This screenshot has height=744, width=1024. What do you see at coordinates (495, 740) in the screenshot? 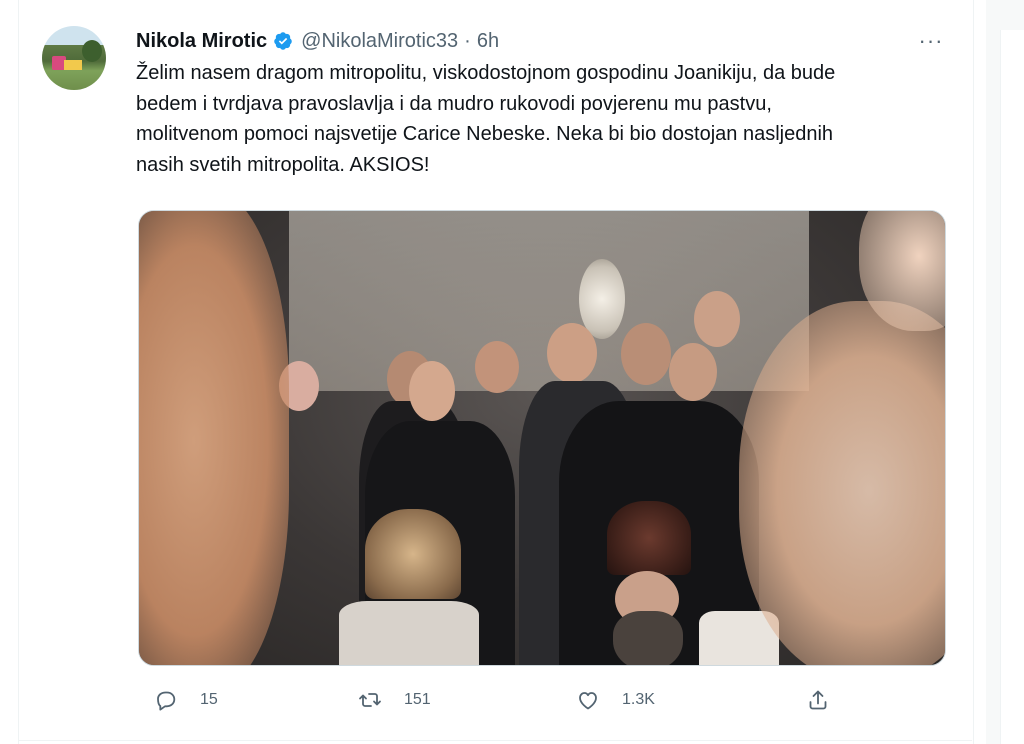
I see `divider` at bounding box center [495, 740].